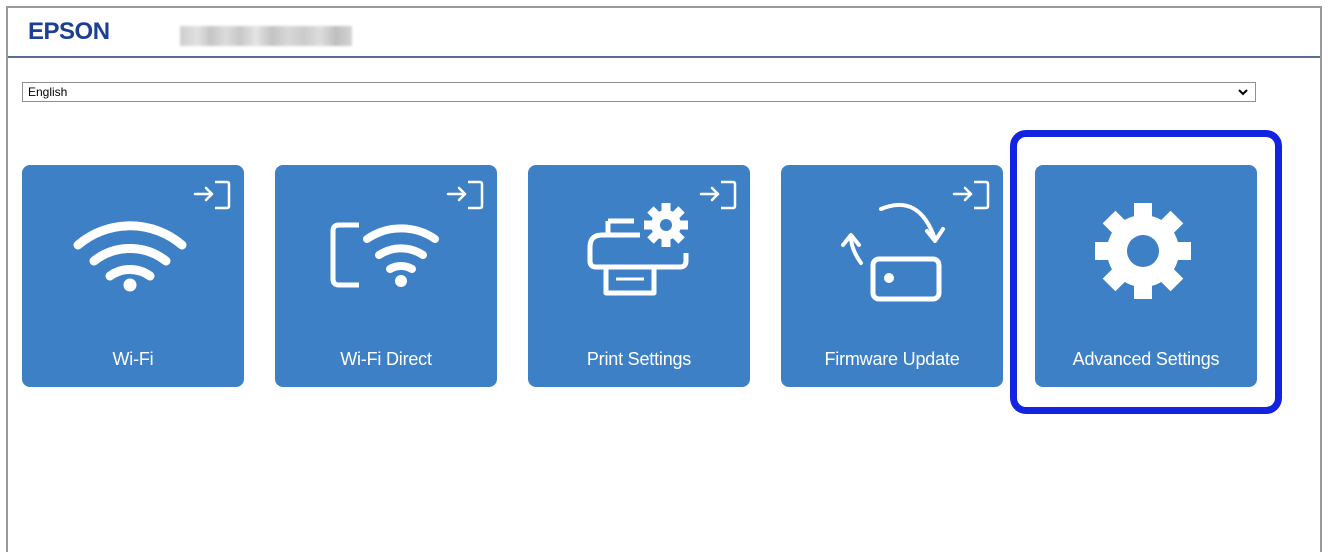  Describe the element at coordinates (48, 92) in the screenshot. I see `language-select-value: English` at that location.